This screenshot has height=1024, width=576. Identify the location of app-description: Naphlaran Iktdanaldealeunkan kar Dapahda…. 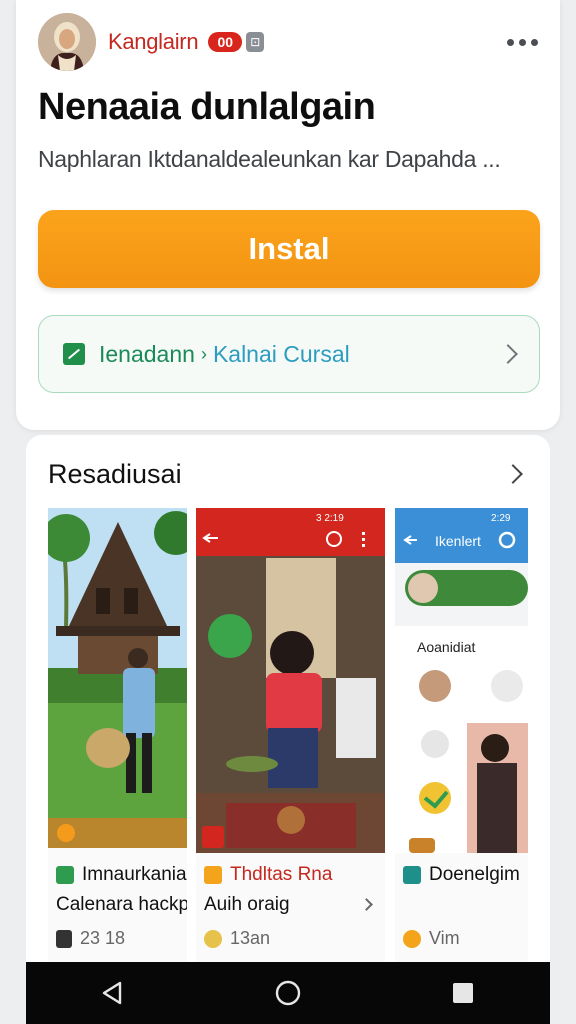
(269, 159).